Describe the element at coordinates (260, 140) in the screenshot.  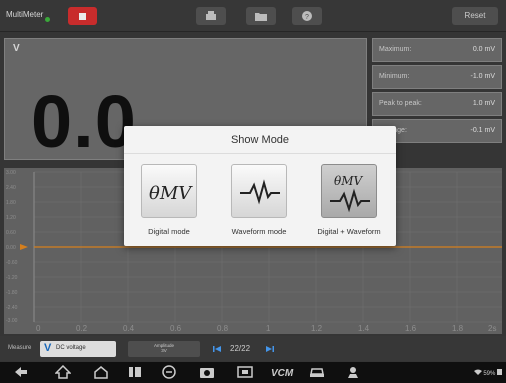
I see `dialog-title: Show Mode` at that location.